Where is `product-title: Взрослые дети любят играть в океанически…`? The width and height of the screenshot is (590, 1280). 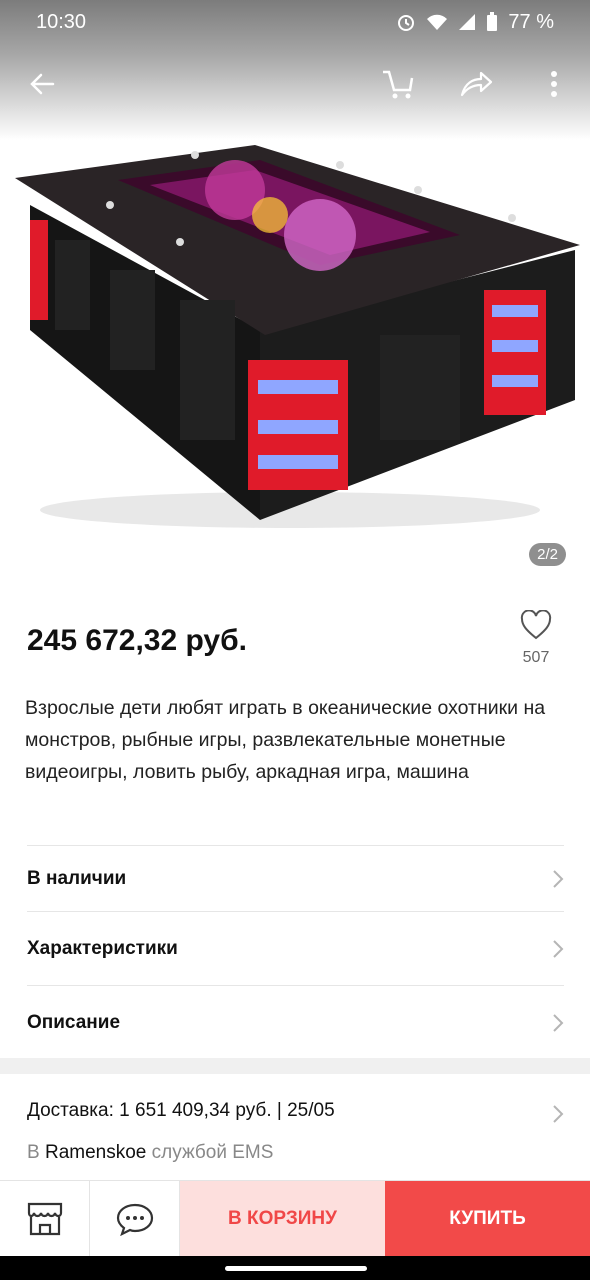
product-title: Взрослые дети любят играть в океанически… is located at coordinates (285, 740).